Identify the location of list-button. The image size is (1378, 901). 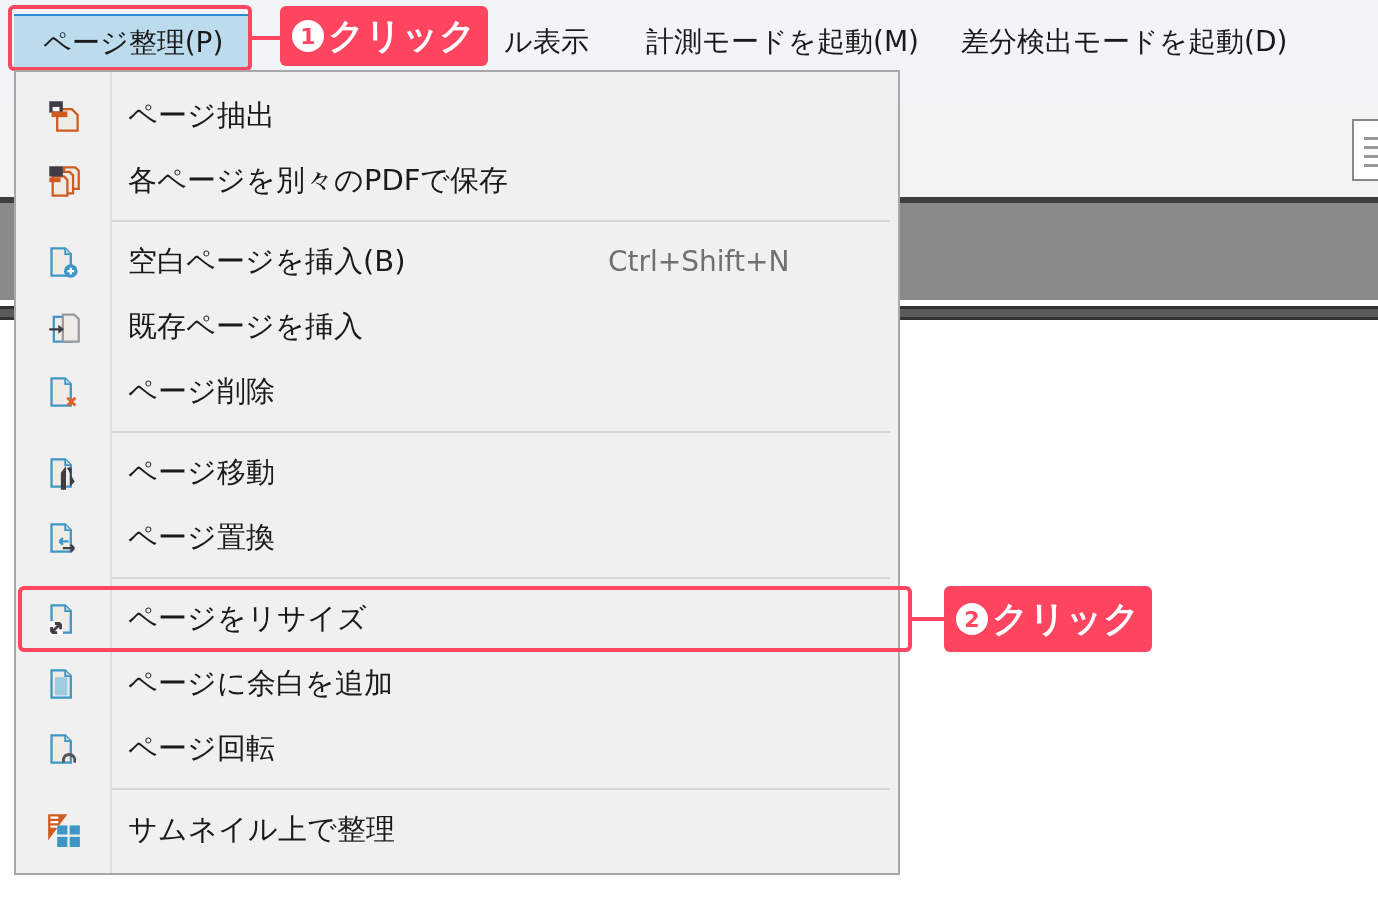
(1365, 150).